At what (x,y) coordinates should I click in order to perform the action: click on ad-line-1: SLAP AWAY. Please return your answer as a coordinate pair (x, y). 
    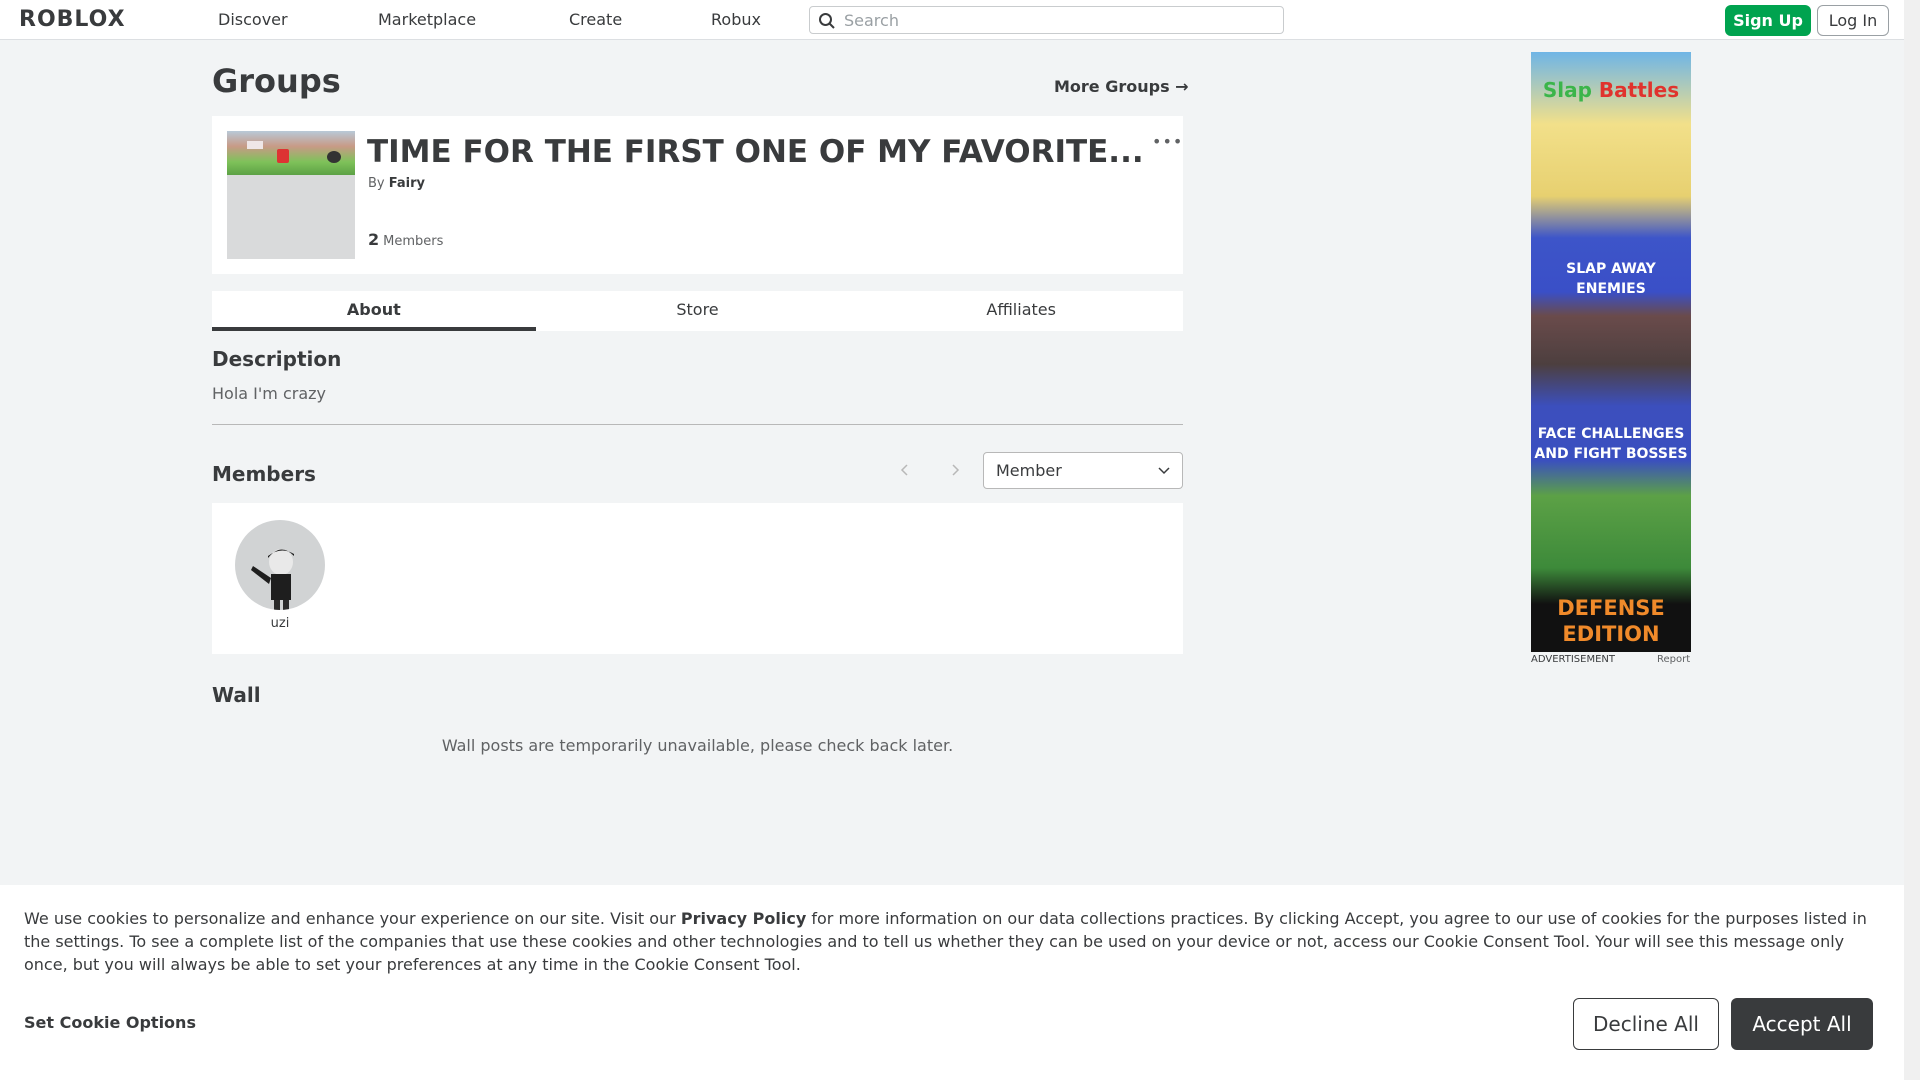
    Looking at the image, I should click on (1611, 269).